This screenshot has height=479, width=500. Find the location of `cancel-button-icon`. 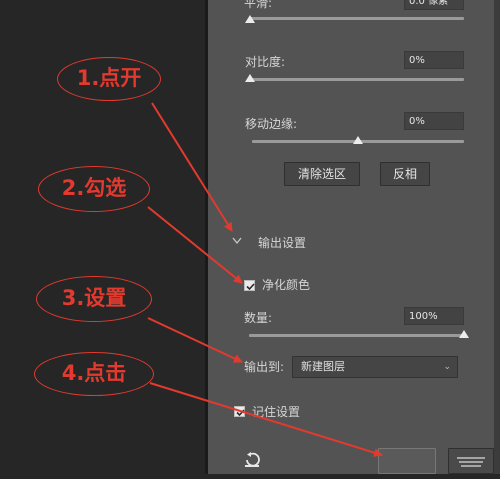

cancel-button-icon is located at coordinates (471, 462).